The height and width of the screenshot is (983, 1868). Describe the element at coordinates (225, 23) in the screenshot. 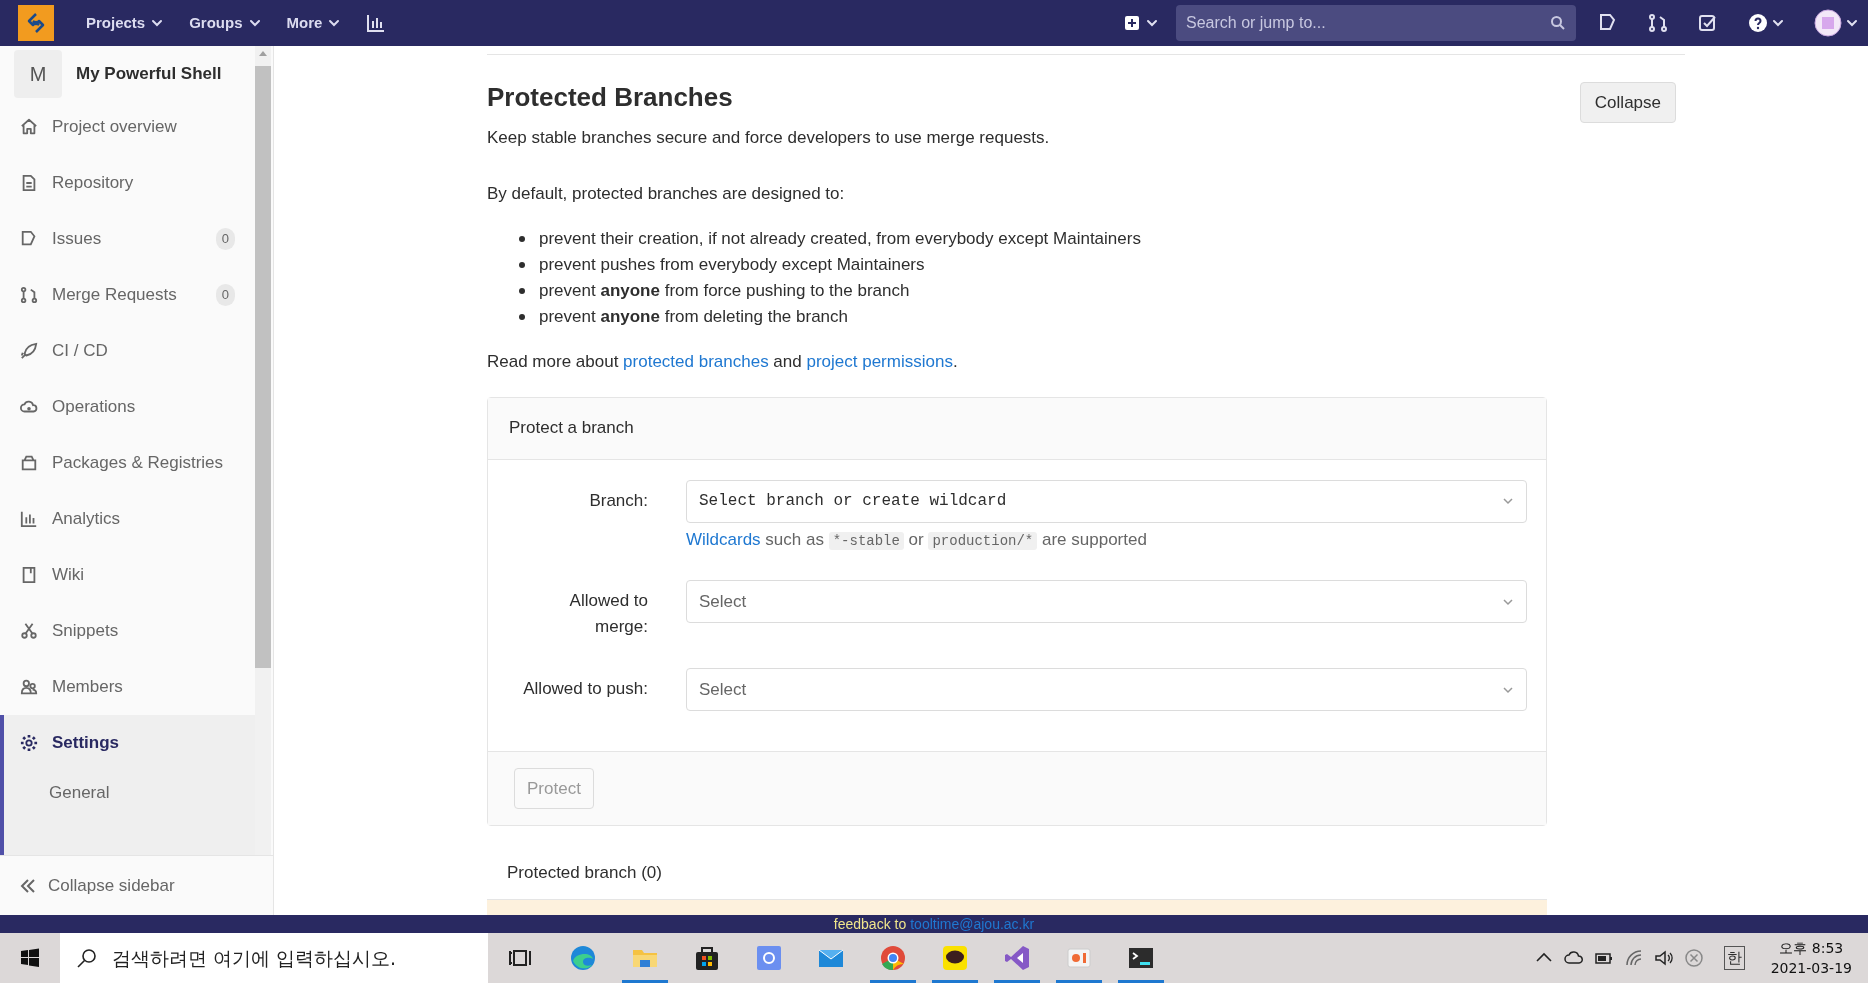

I see `nav-menu: Groups` at that location.